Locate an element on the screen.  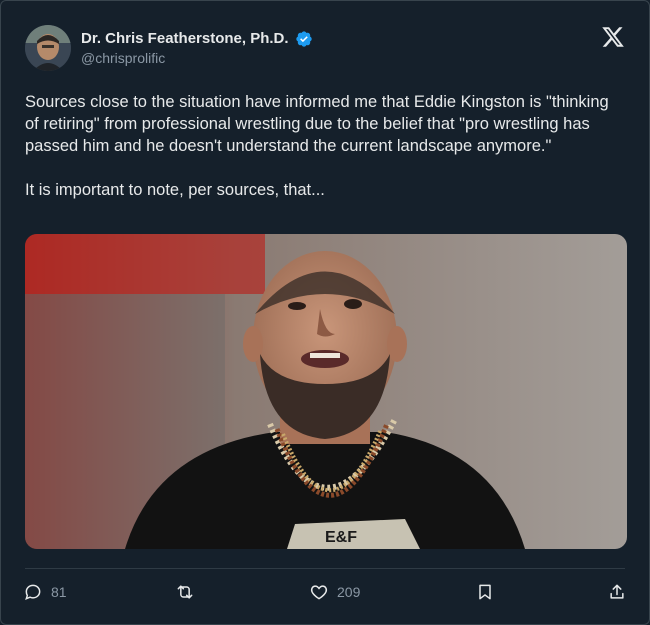
repost-button is located at coordinates (189, 592).